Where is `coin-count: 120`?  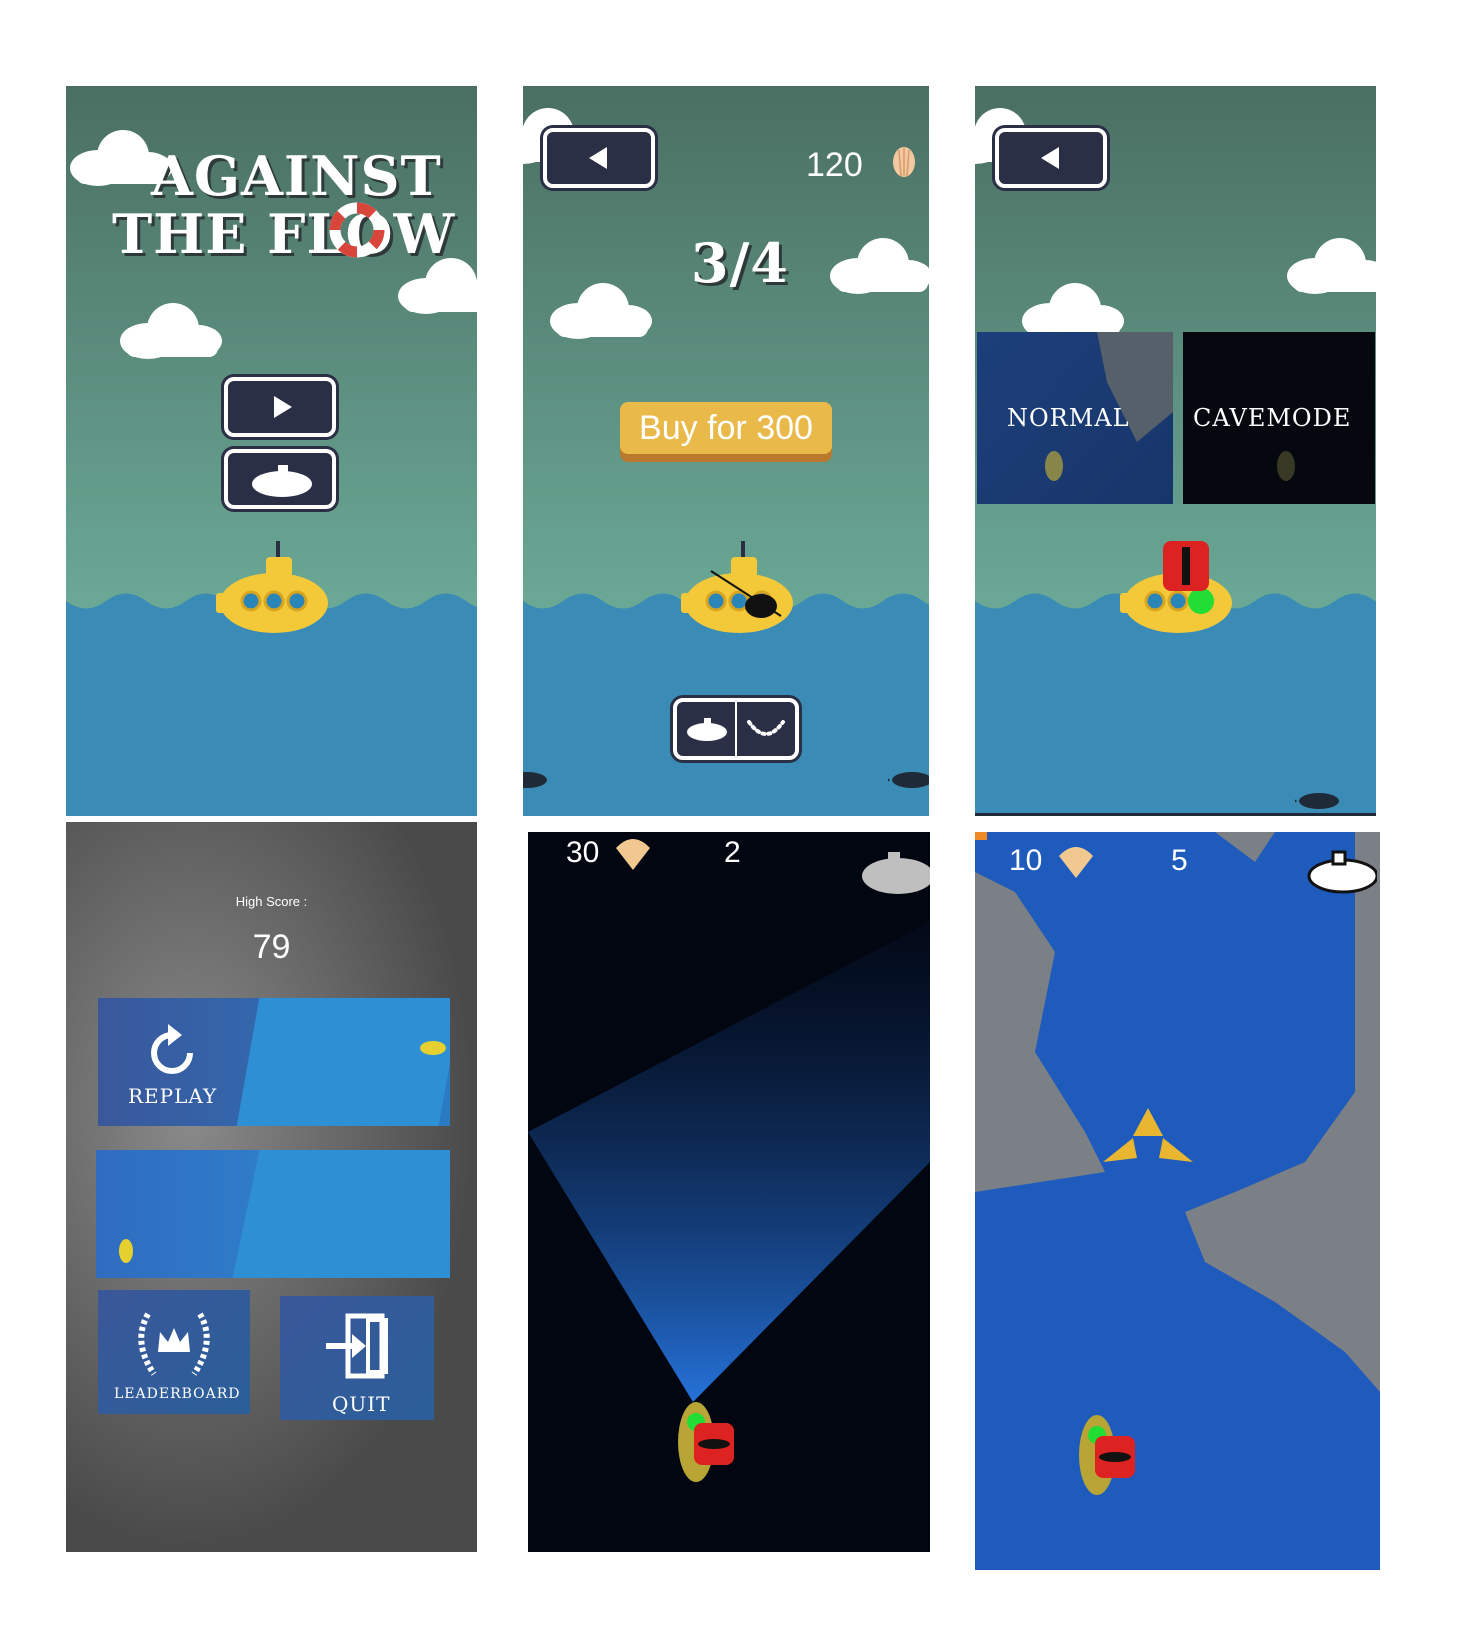 coin-count: 120 is located at coordinates (834, 165).